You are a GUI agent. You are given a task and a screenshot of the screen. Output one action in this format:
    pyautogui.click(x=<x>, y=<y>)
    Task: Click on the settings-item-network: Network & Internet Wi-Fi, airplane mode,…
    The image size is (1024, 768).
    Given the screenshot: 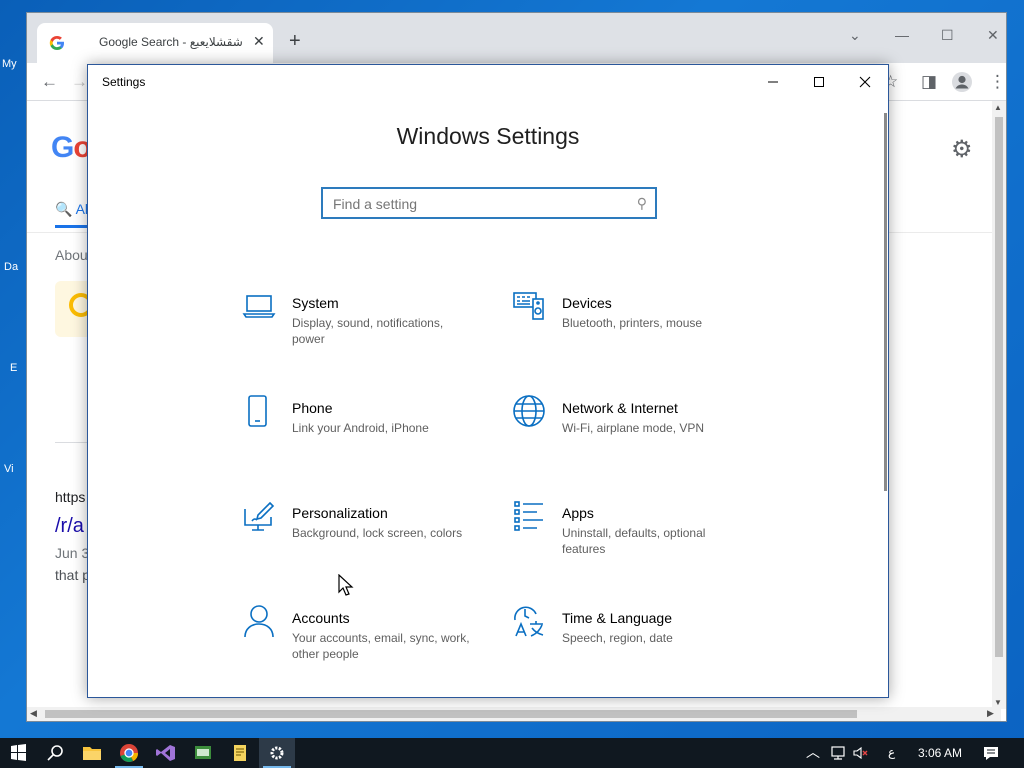 What is the action you would take?
    pyautogui.click(x=632, y=434)
    